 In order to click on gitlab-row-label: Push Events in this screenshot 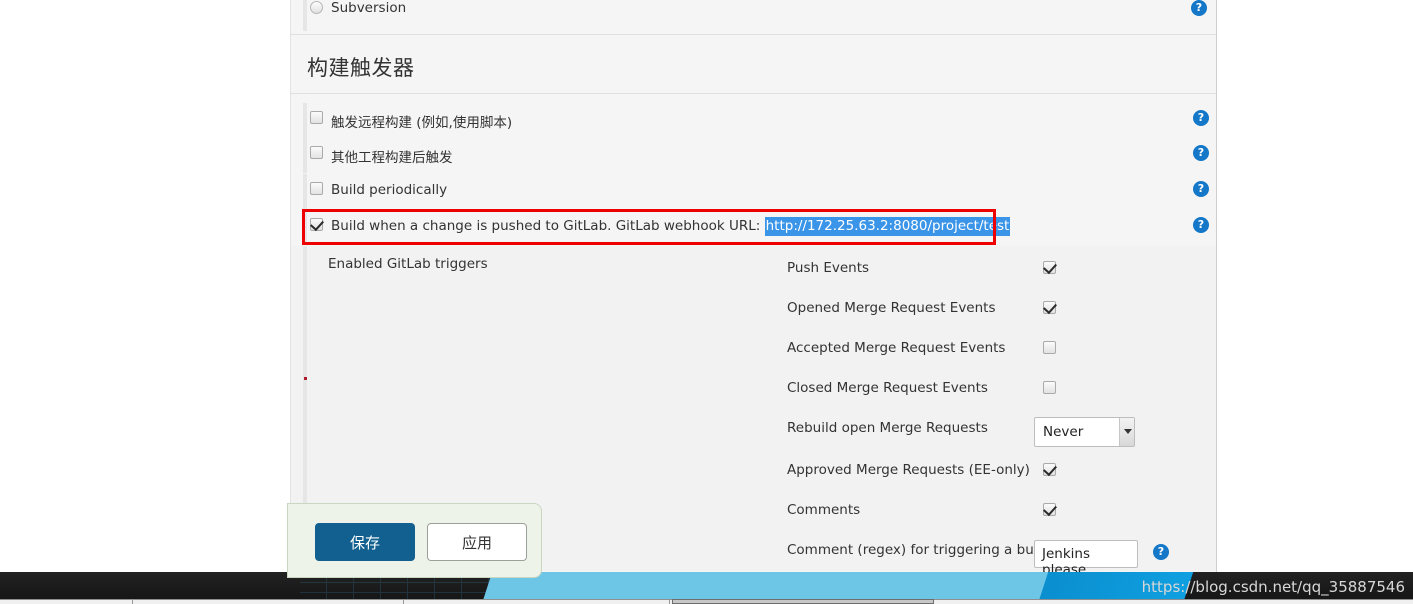, I will do `click(828, 268)`.